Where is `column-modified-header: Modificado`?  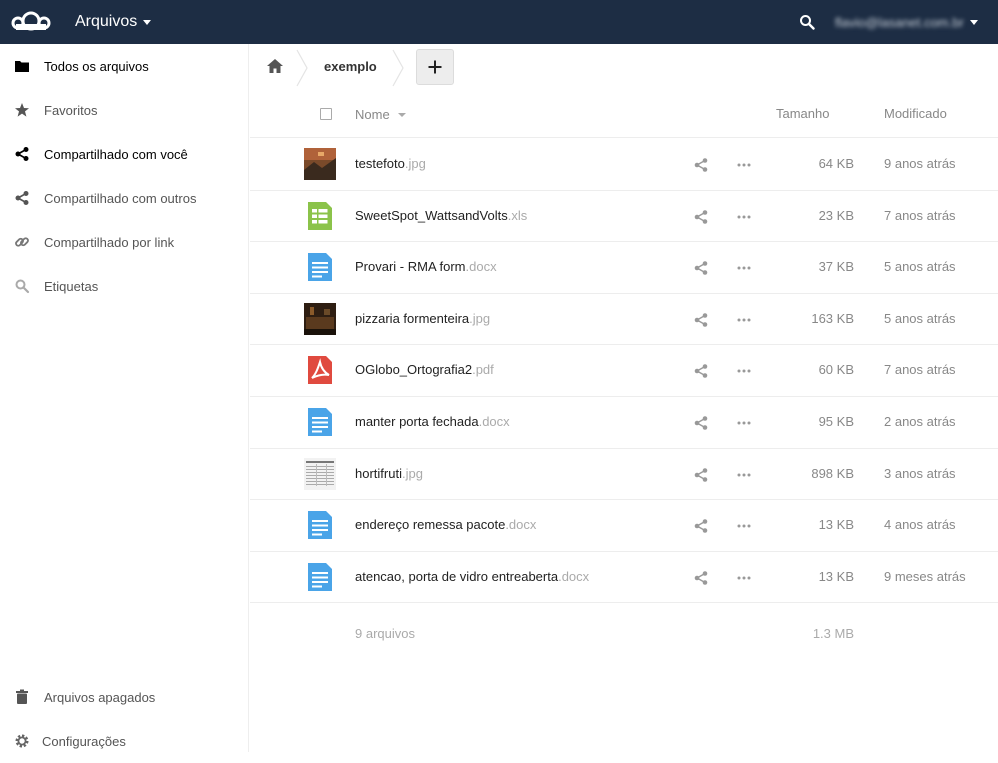
column-modified-header: Modificado is located at coordinates (915, 115).